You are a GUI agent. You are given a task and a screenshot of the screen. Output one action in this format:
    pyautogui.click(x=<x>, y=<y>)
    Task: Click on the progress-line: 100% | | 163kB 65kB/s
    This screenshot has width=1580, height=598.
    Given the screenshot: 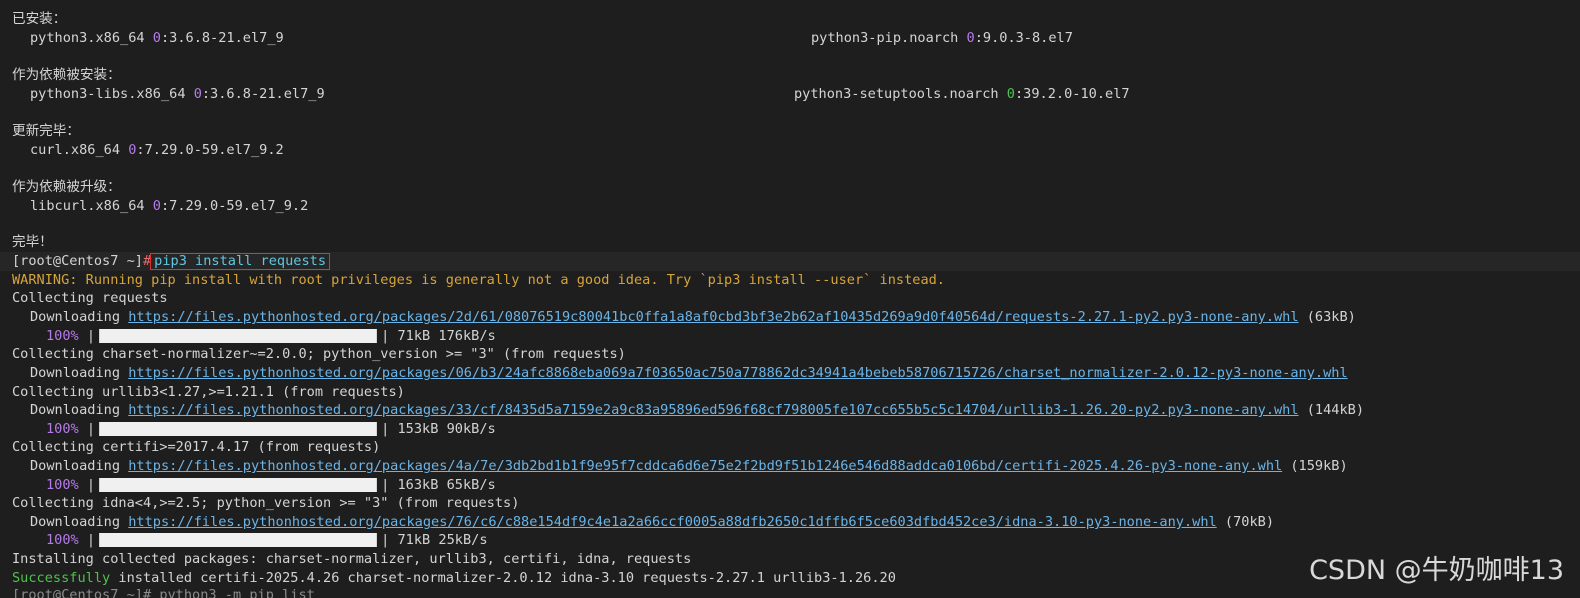 What is the action you would take?
    pyautogui.click(x=271, y=485)
    